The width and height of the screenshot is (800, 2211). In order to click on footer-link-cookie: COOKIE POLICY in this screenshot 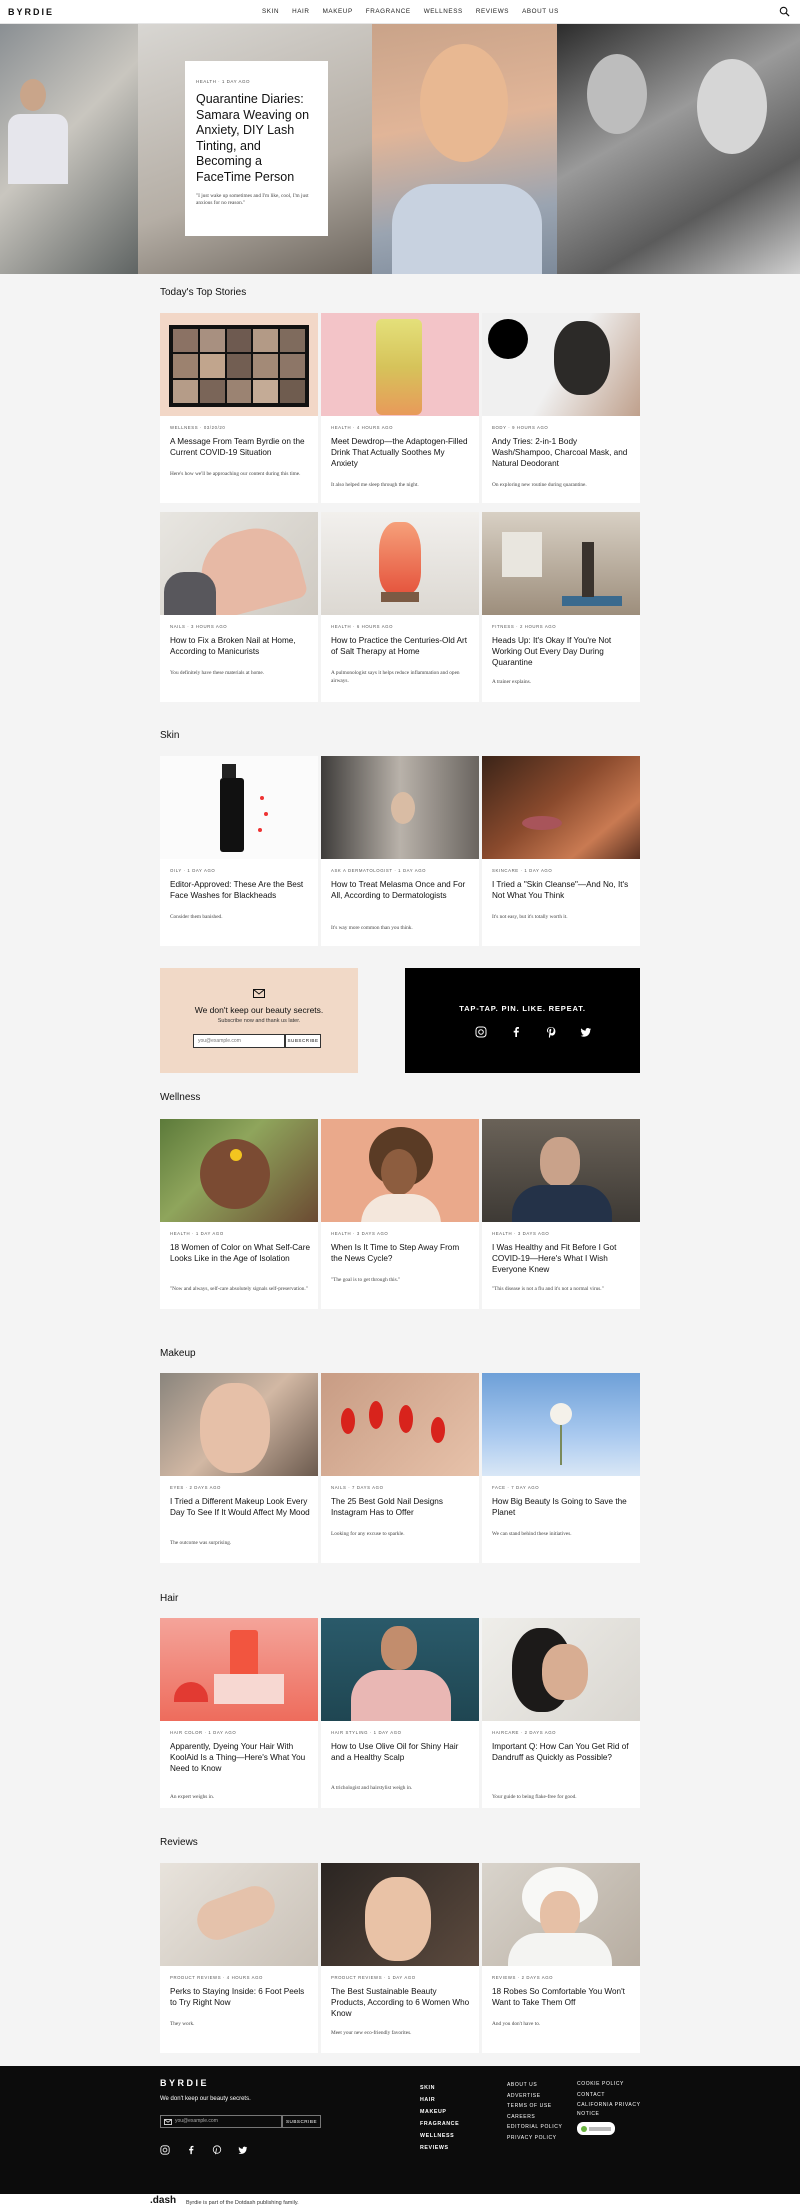, I will do `click(617, 2084)`.